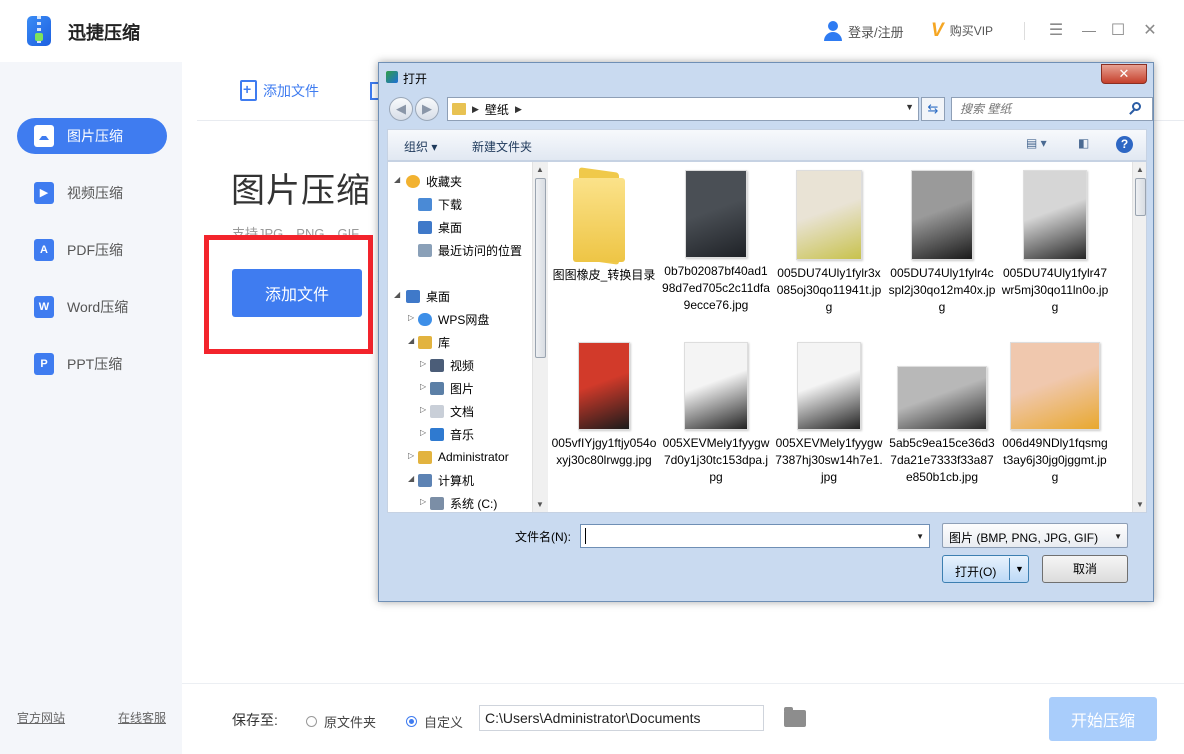  Describe the element at coordinates (440, 227) in the screenshot. I see `tree-item-desktop: 桌面` at that location.